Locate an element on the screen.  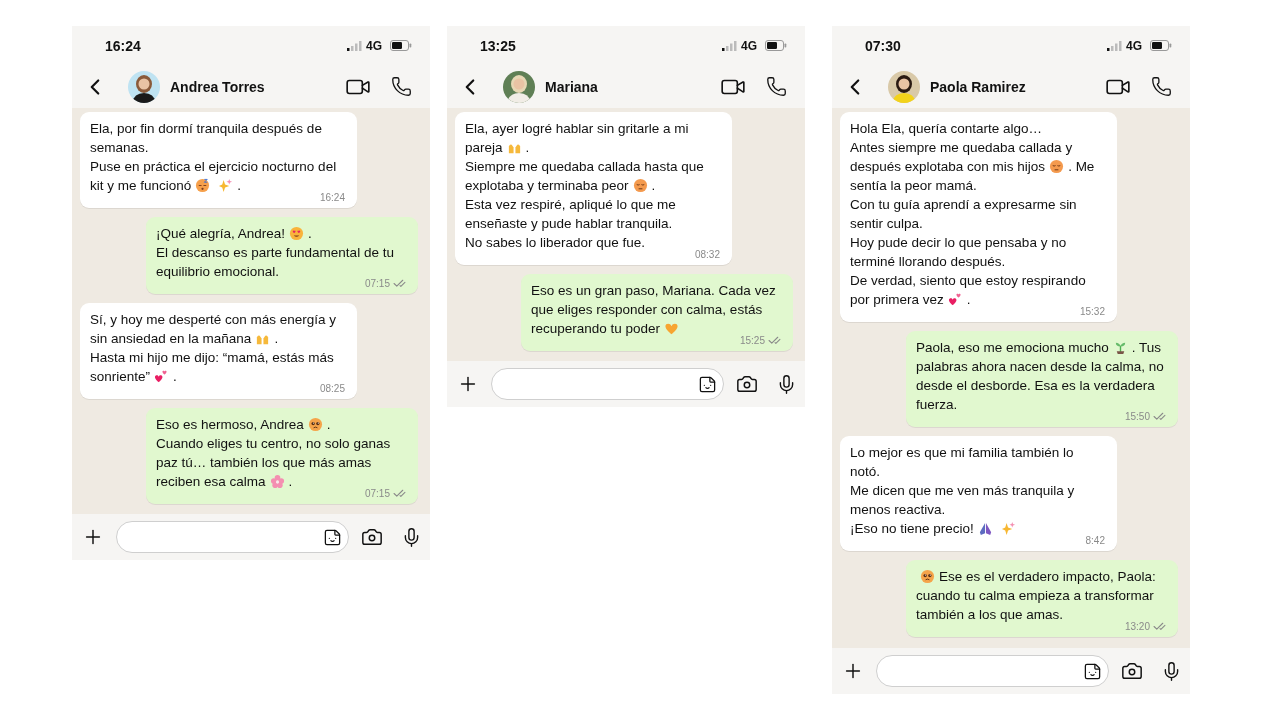
message-text: reciben esa calma is located at coordinates (211, 482).